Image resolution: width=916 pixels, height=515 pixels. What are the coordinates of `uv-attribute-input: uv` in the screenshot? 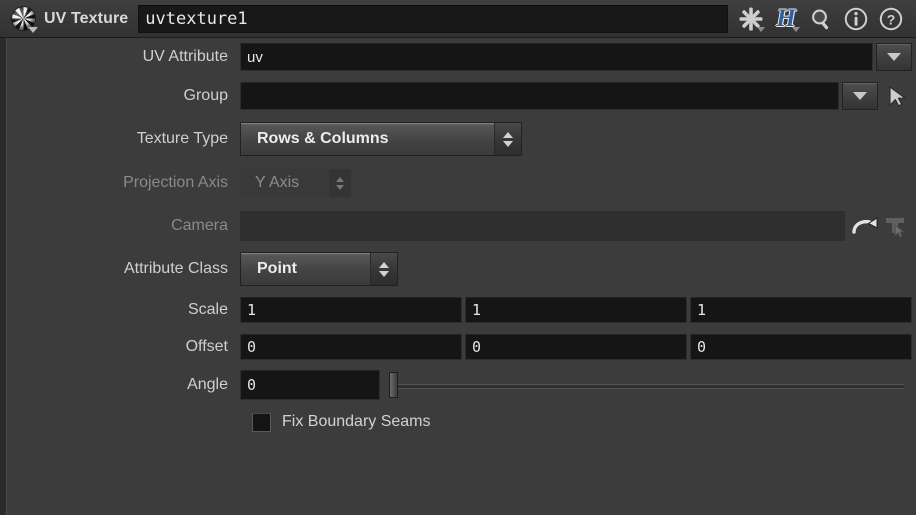 It's located at (556, 57).